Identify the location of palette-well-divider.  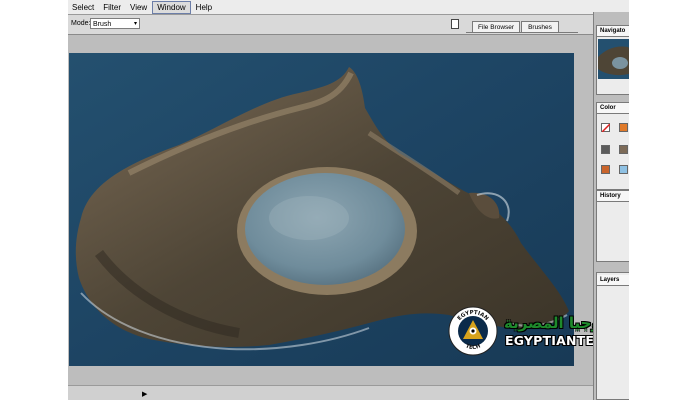
(522, 32).